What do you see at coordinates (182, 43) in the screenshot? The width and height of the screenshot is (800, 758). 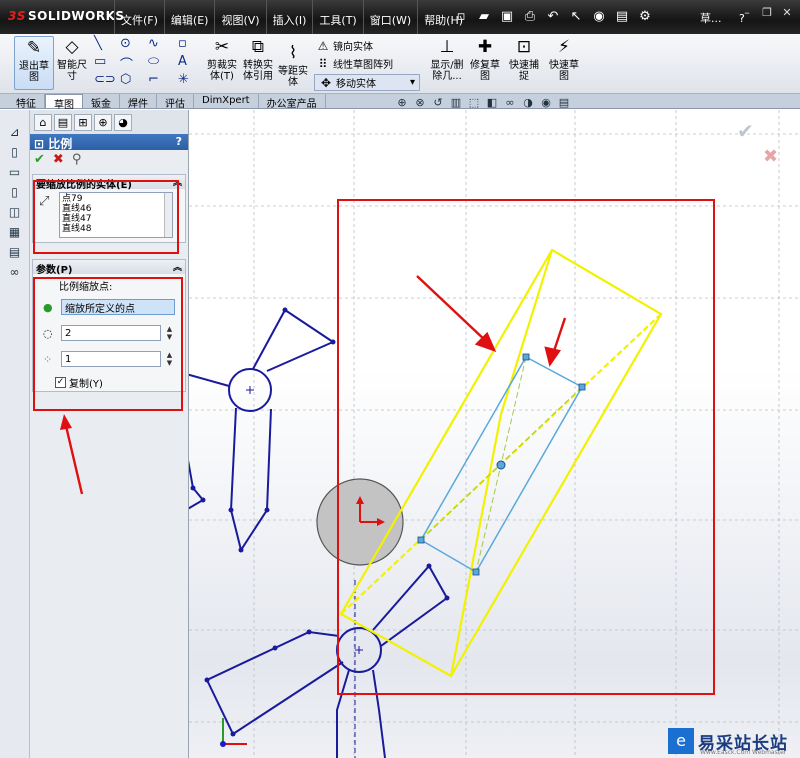 I see `point-icon: ▫` at bounding box center [182, 43].